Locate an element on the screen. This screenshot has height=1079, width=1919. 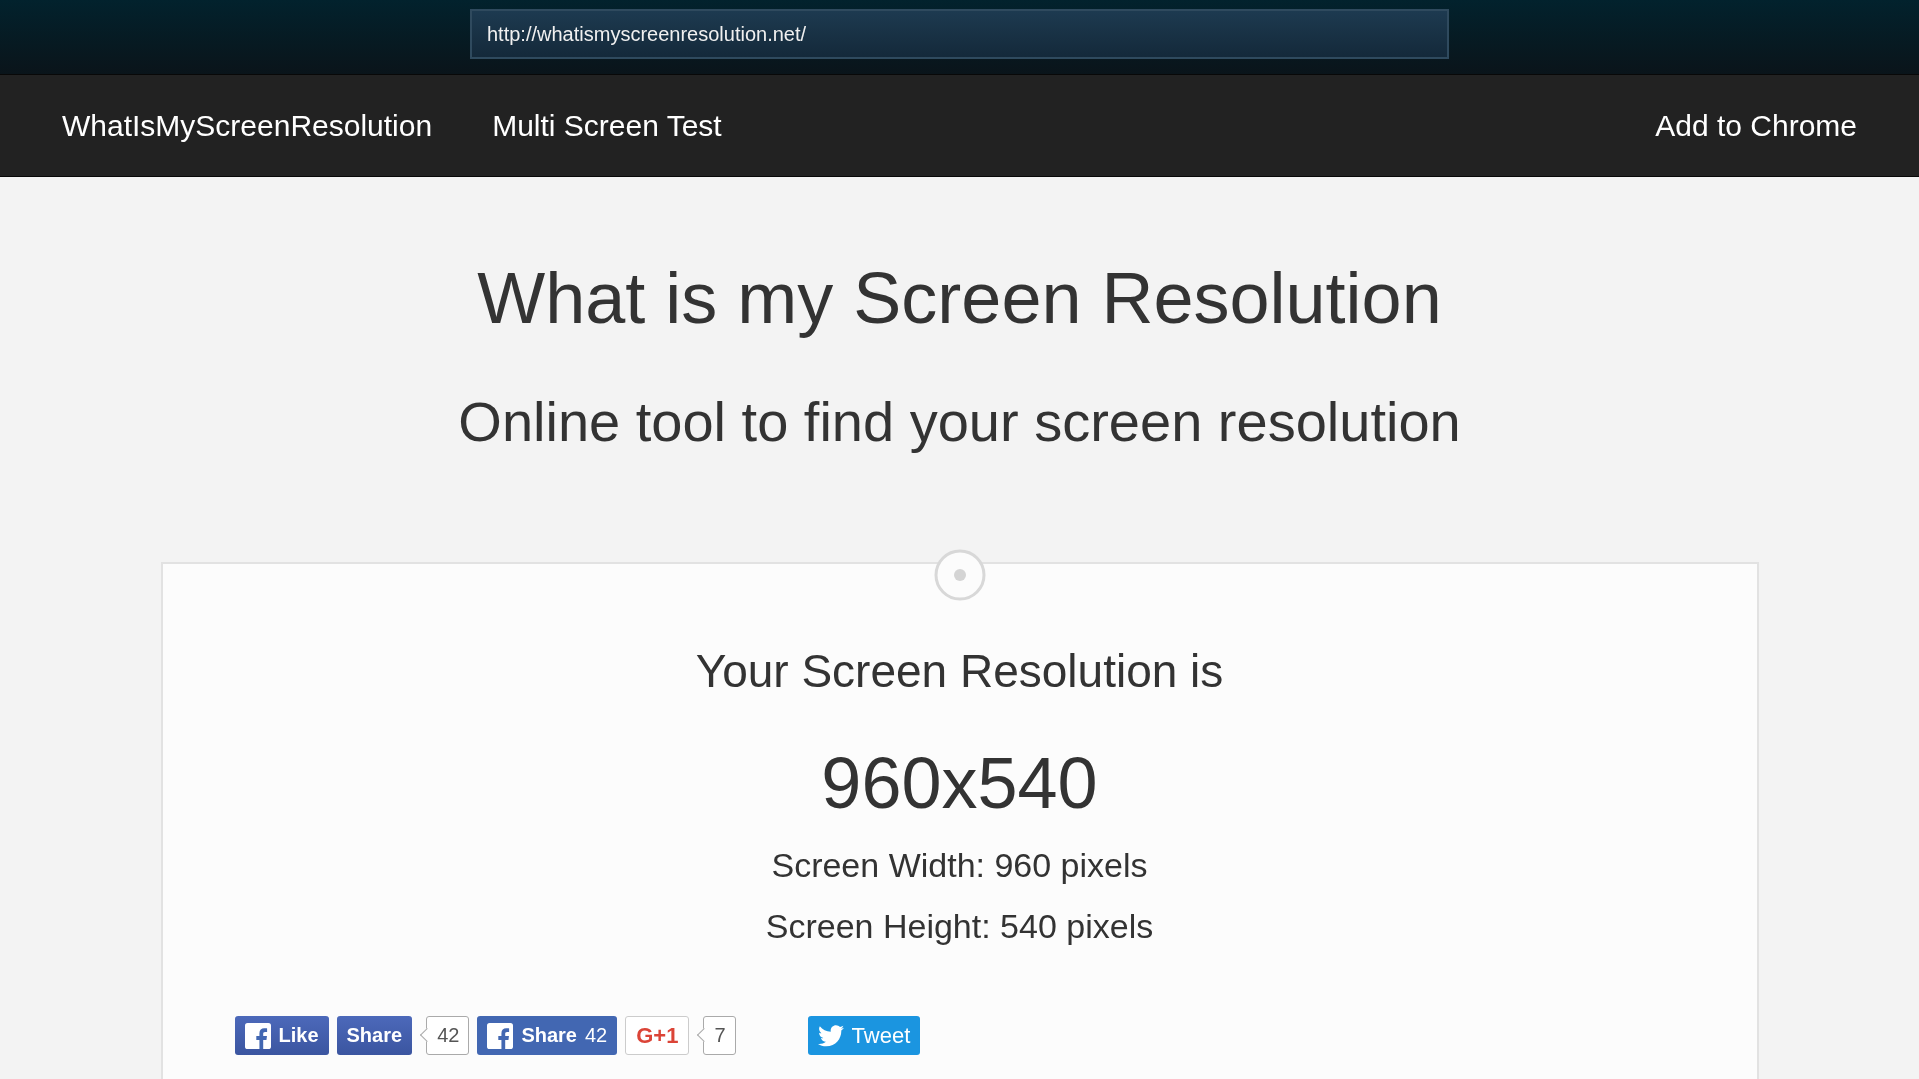
share-count: 7 is located at coordinates (716, 1035).